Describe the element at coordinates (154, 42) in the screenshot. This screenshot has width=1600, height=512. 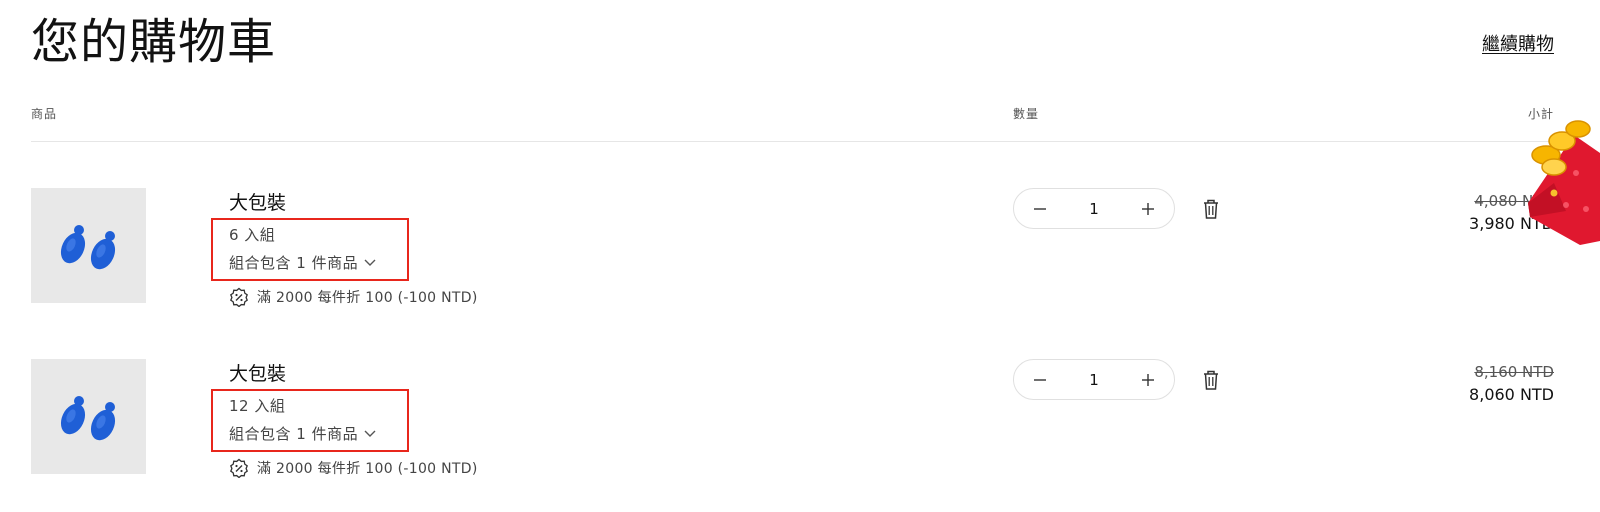
I see `page-title: 您的購物車` at that location.